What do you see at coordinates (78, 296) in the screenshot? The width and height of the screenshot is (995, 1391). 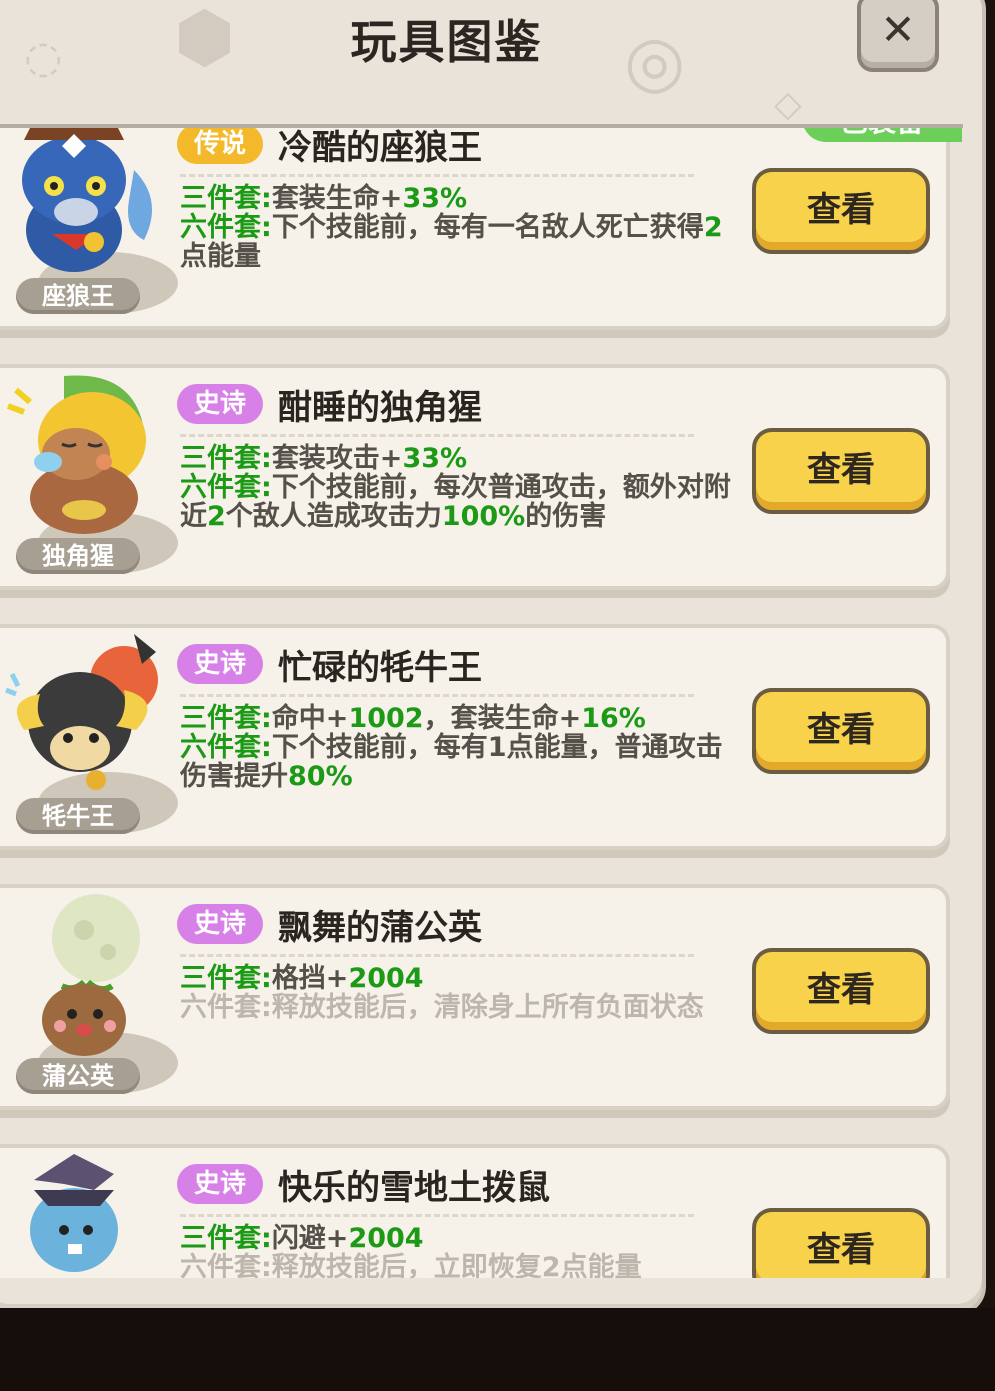 I see `toy-name-plate: 座狼王` at bounding box center [78, 296].